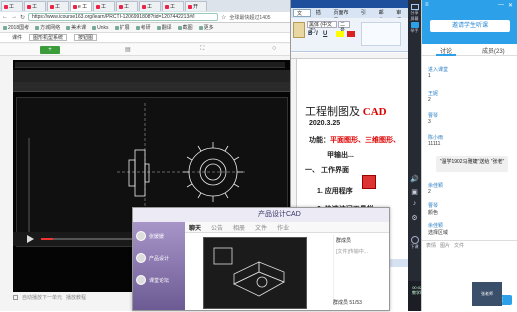 The image size is (517, 312). I want to click on sidebar-item: 产品设计, so click(160, 258).